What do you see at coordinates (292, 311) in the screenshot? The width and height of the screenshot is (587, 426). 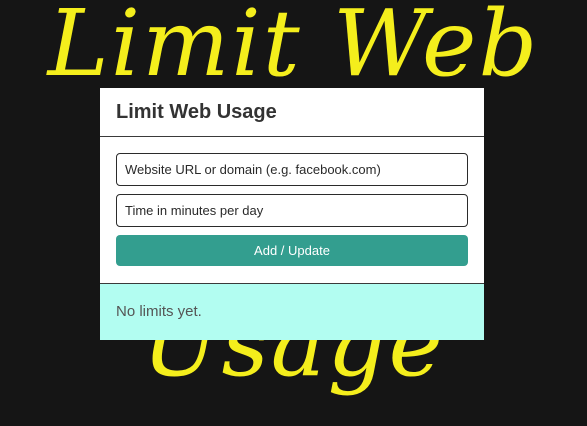 I see `limits-list: No limits yet.` at bounding box center [292, 311].